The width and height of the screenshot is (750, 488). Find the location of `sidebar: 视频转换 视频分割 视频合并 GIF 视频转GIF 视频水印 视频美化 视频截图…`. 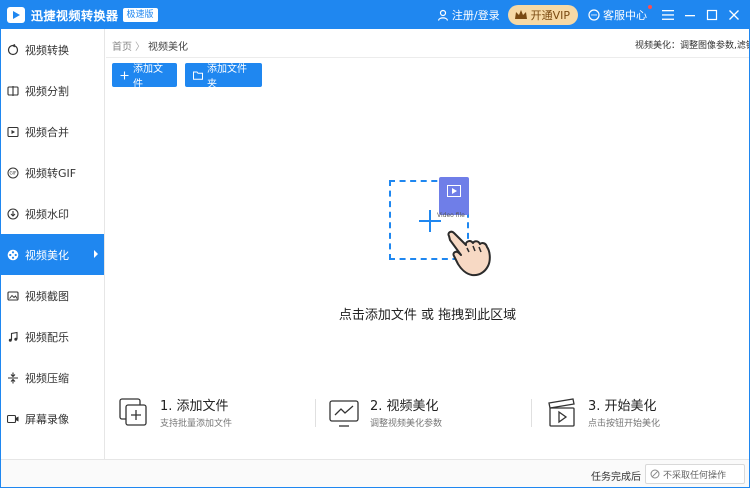

sidebar: 视频转换 视频分割 视频合并 GIF 视频转GIF 视频水印 视频美化 视频截图… is located at coordinates (53, 244).